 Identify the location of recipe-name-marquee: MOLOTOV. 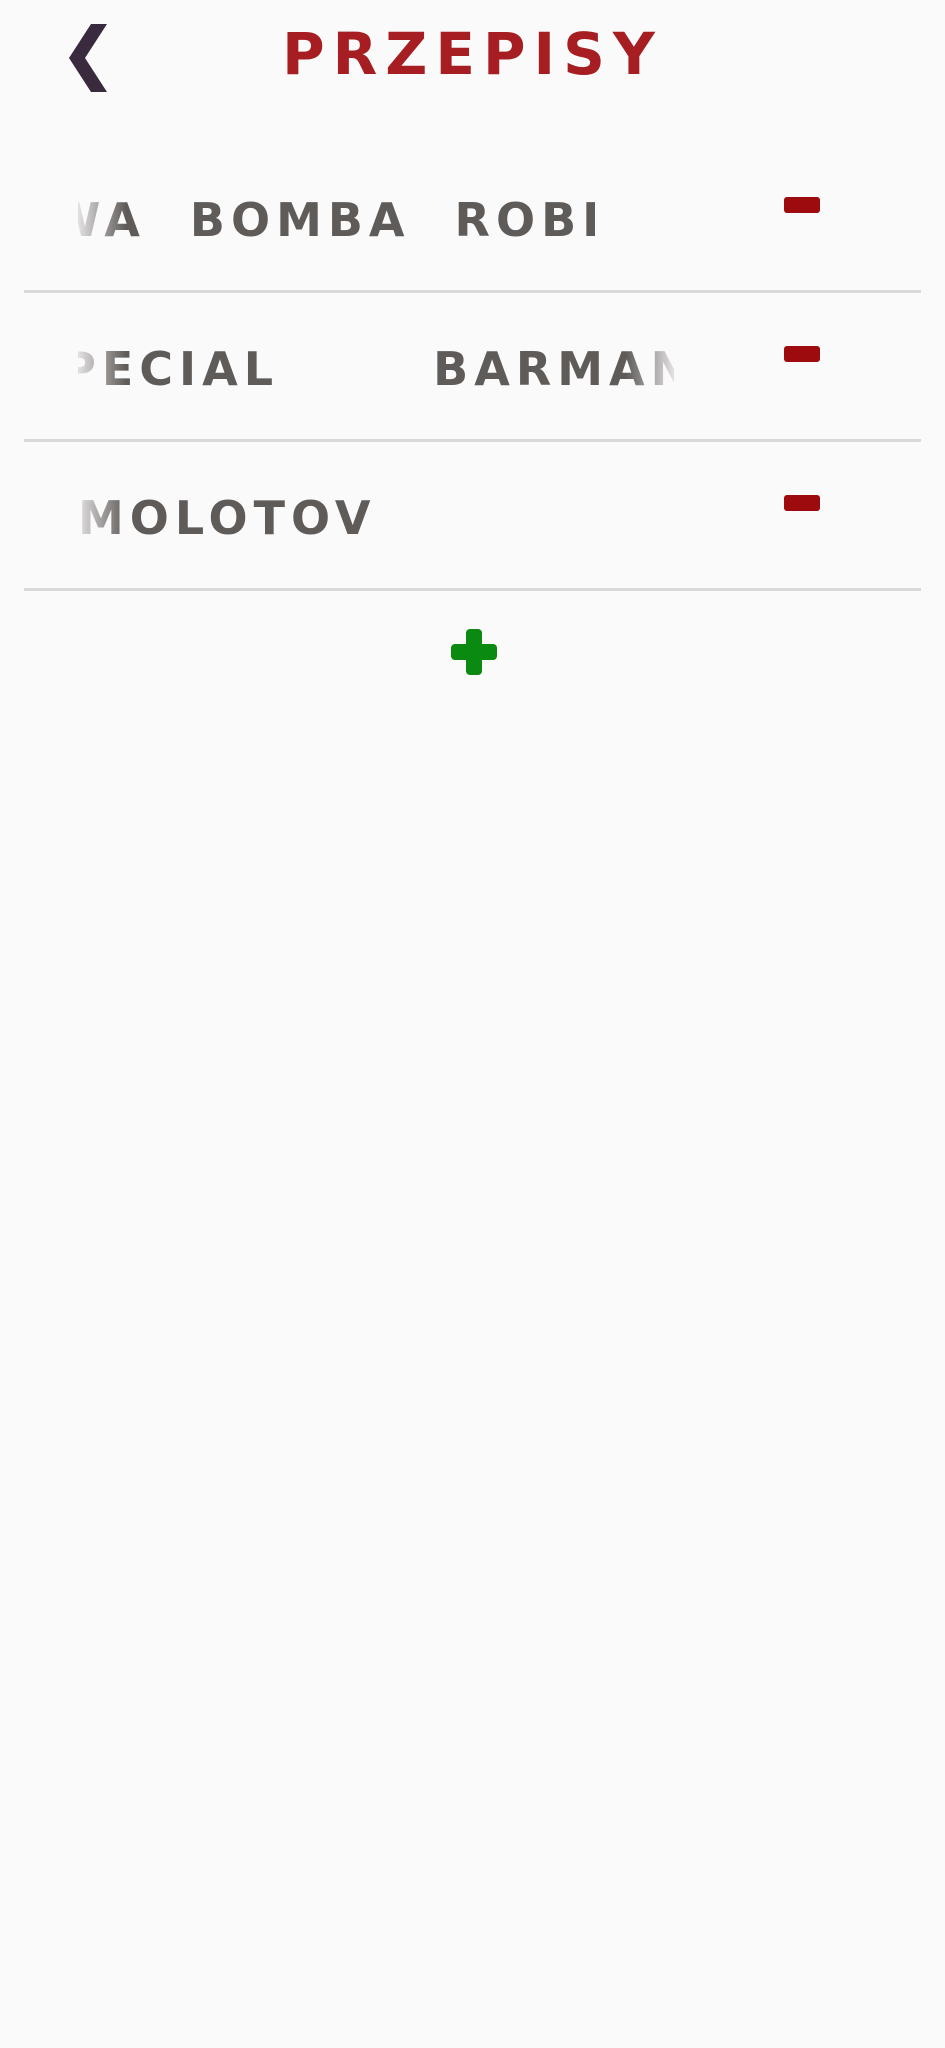
(376, 518).